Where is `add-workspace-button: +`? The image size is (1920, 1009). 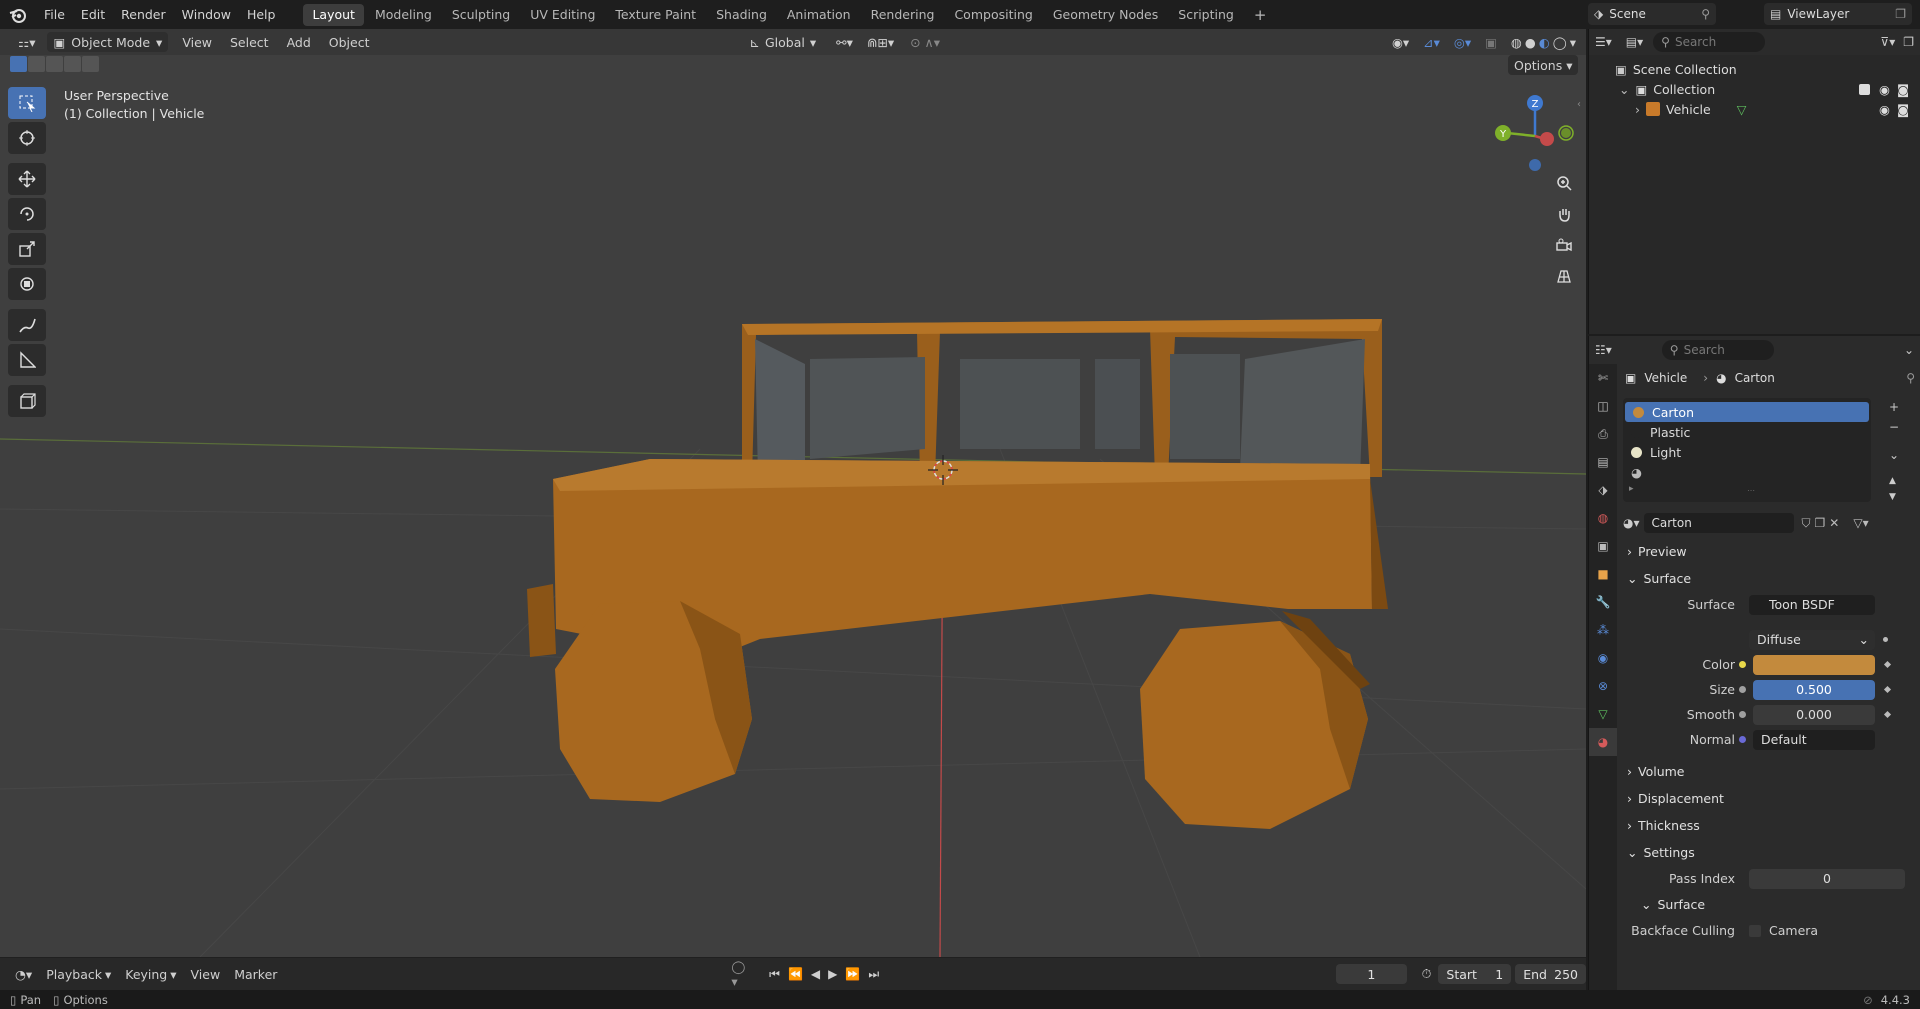 add-workspace-button: + is located at coordinates (1260, 15).